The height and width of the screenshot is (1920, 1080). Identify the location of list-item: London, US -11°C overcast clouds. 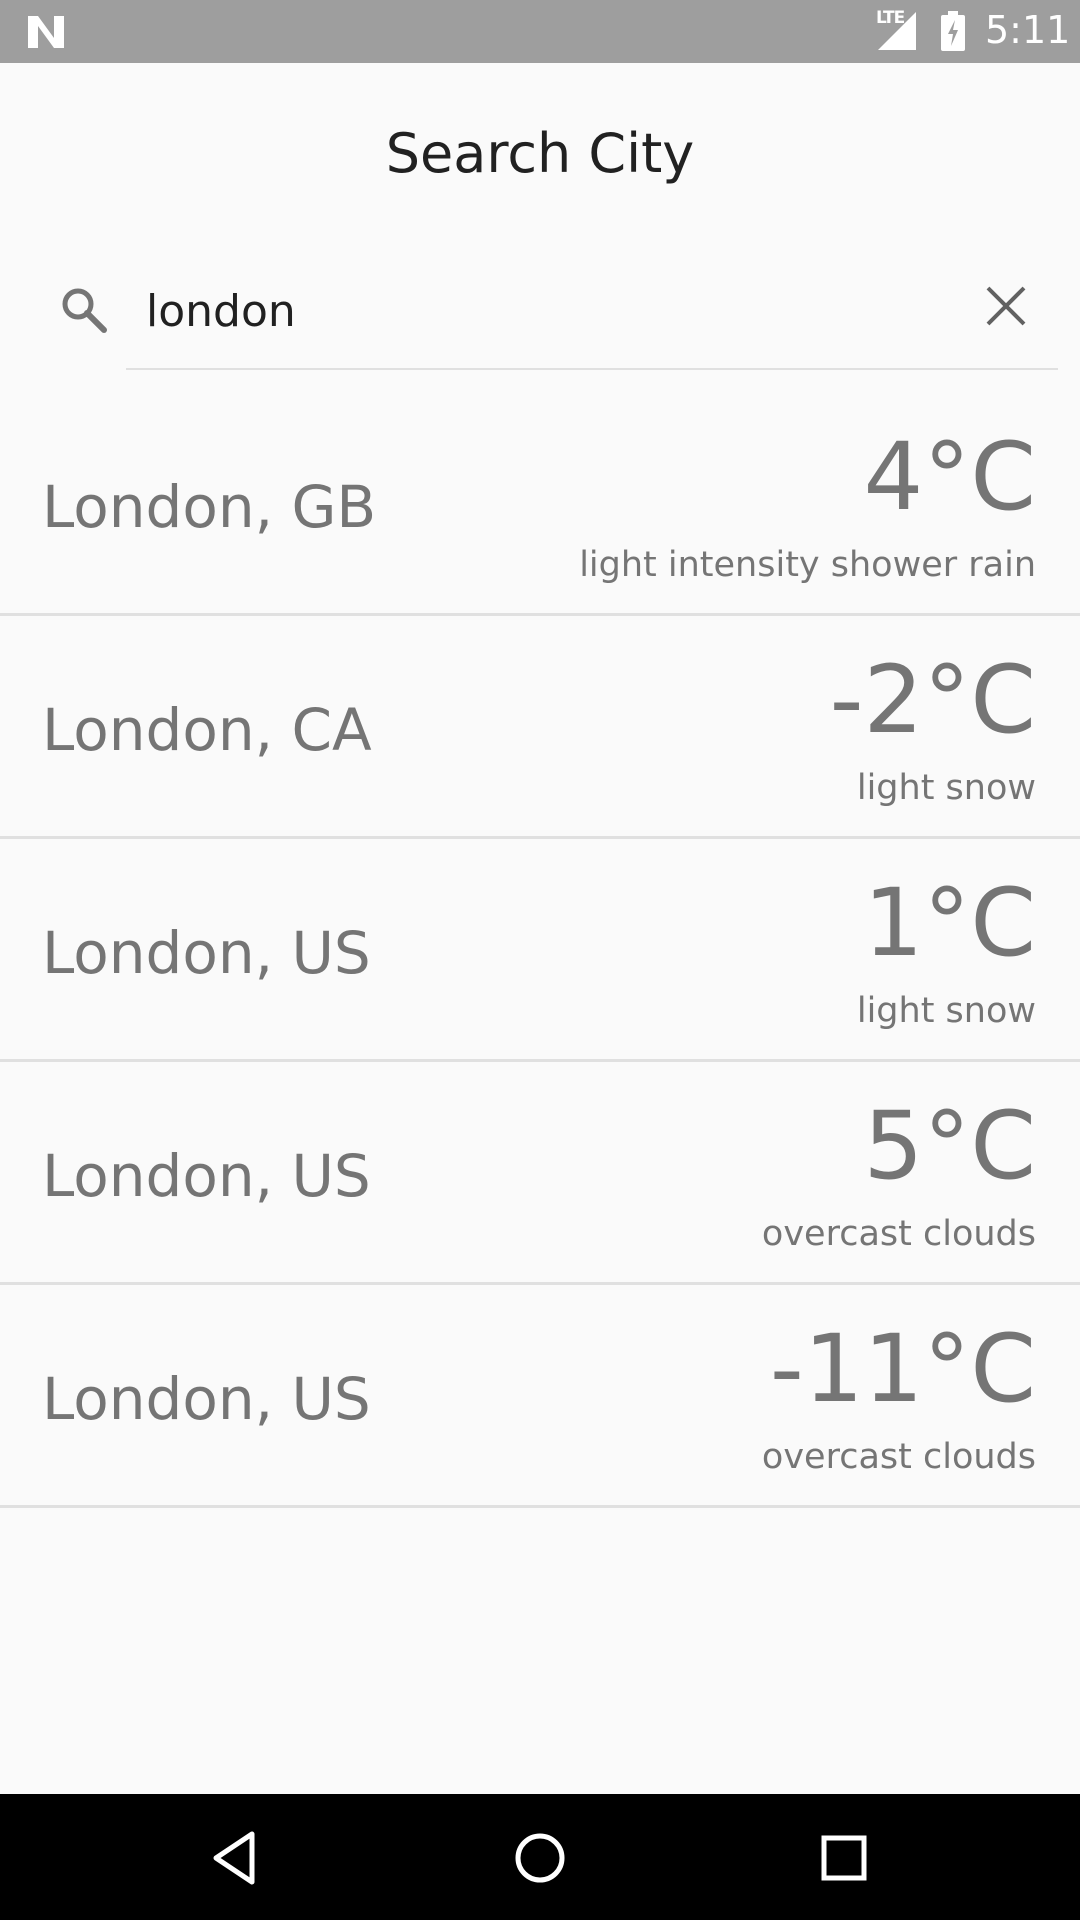
(540, 1396).